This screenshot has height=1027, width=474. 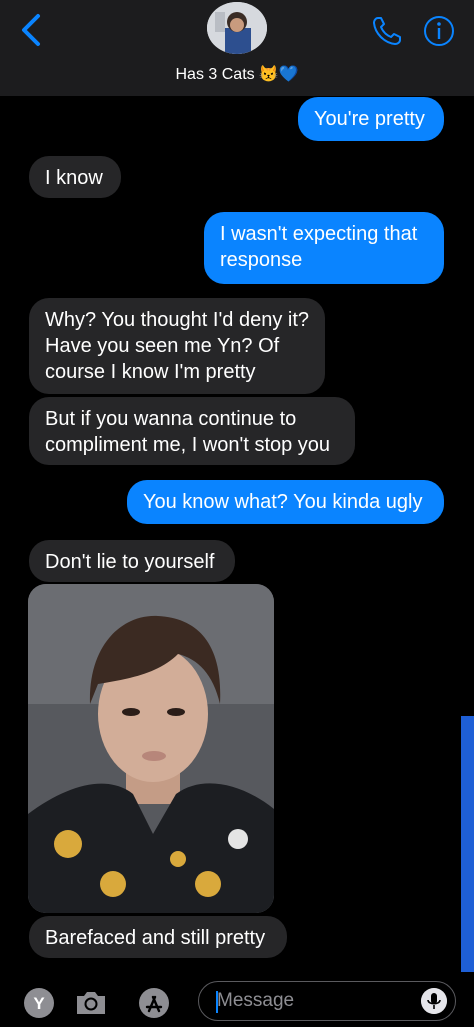 I want to click on back-chevron-icon, so click(x=31, y=30).